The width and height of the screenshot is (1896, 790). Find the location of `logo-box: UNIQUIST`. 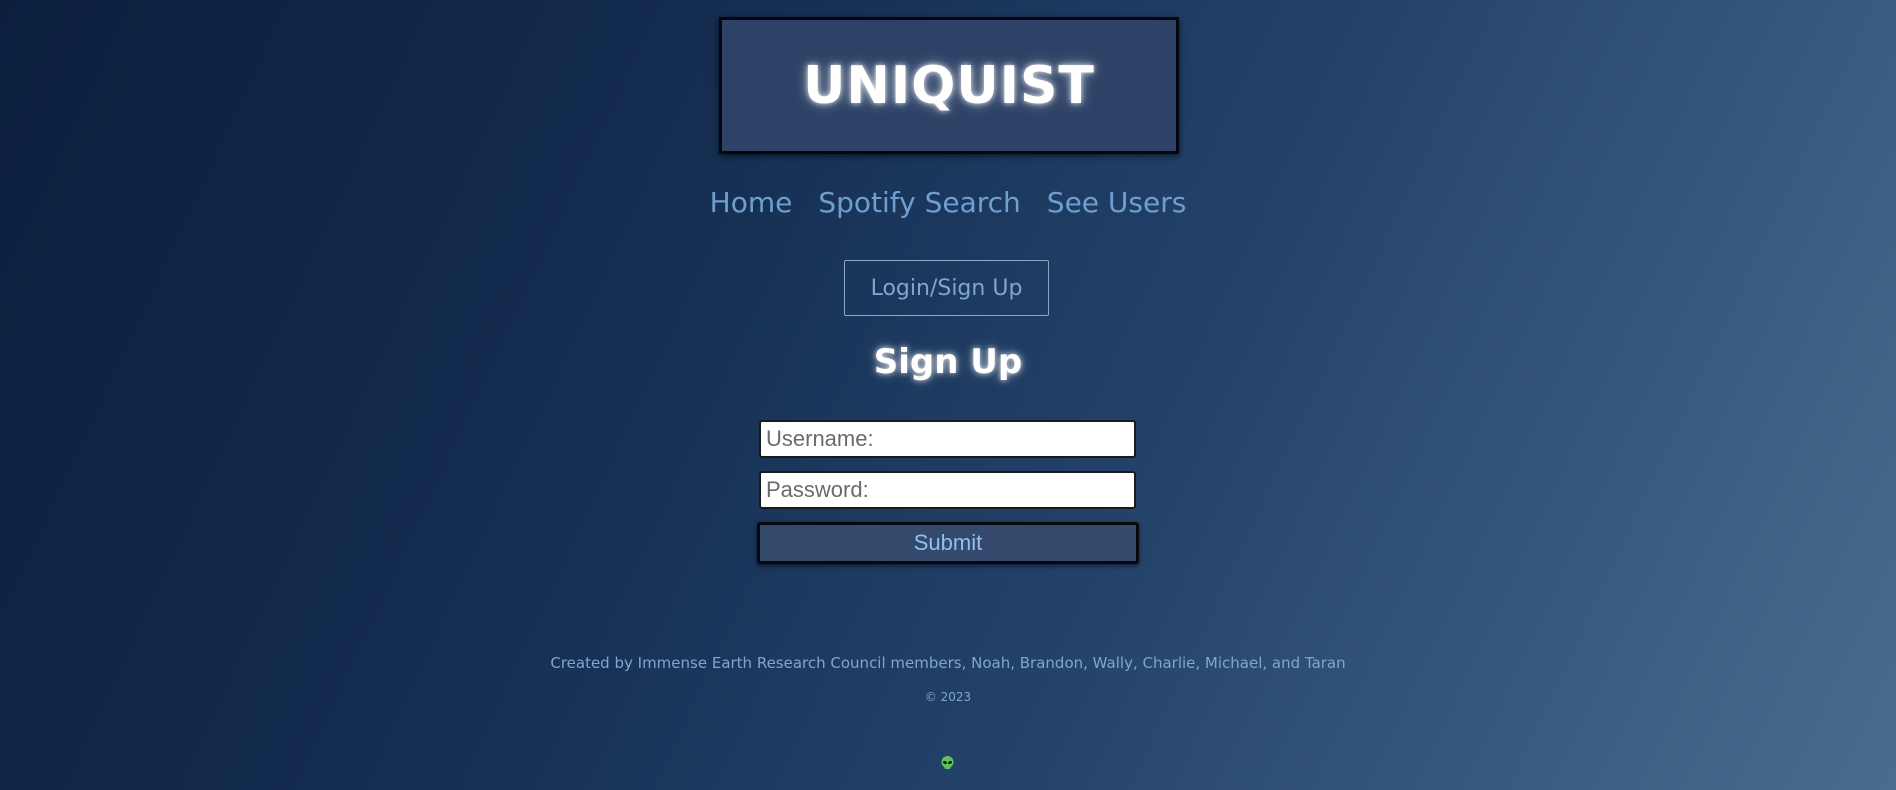

logo-box: UNIQUIST is located at coordinates (949, 85).